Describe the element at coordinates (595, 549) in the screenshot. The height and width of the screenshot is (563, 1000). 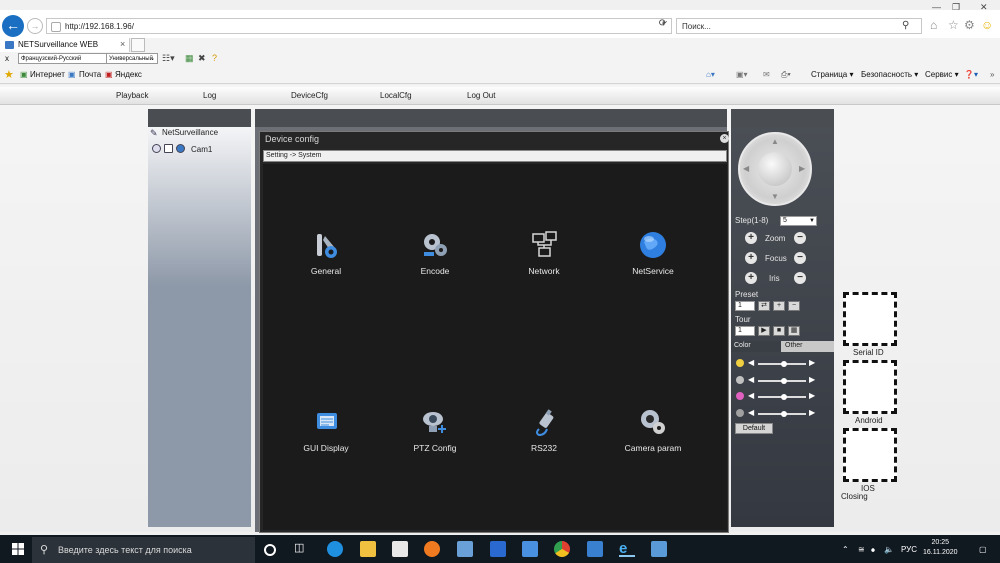
I see `mail-icon` at that location.